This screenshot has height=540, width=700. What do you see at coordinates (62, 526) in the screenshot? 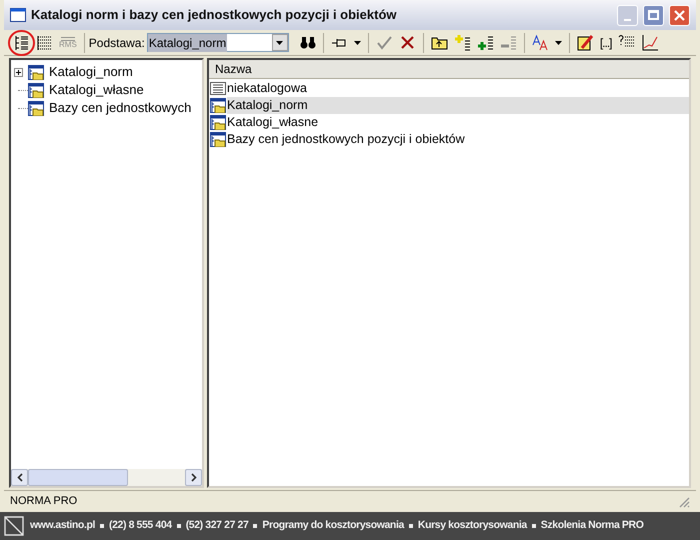
I see `website-link: www.astino.pl` at bounding box center [62, 526].